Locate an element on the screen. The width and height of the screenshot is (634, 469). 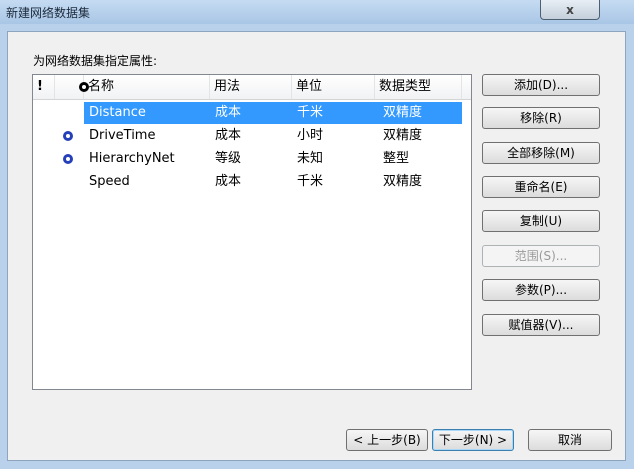
row-name: Distance is located at coordinates (117, 112).